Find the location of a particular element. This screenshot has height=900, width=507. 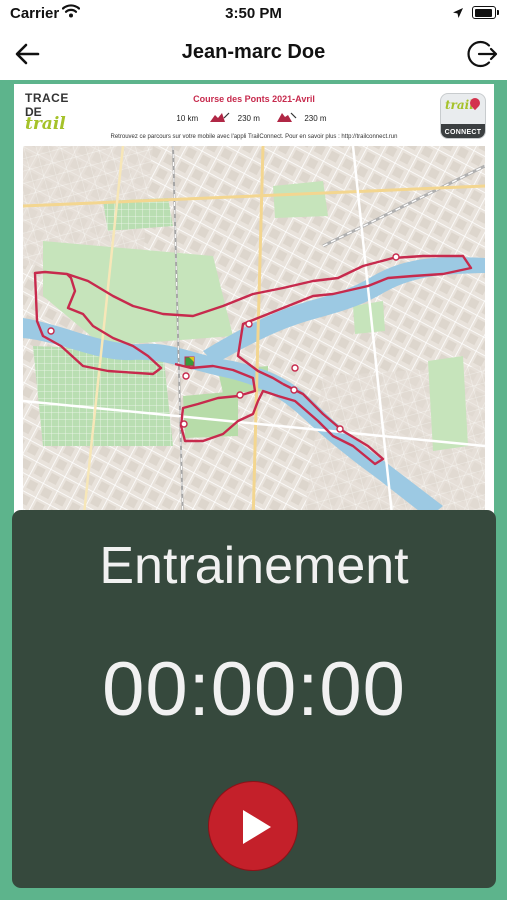

play-icon is located at coordinates (257, 827).